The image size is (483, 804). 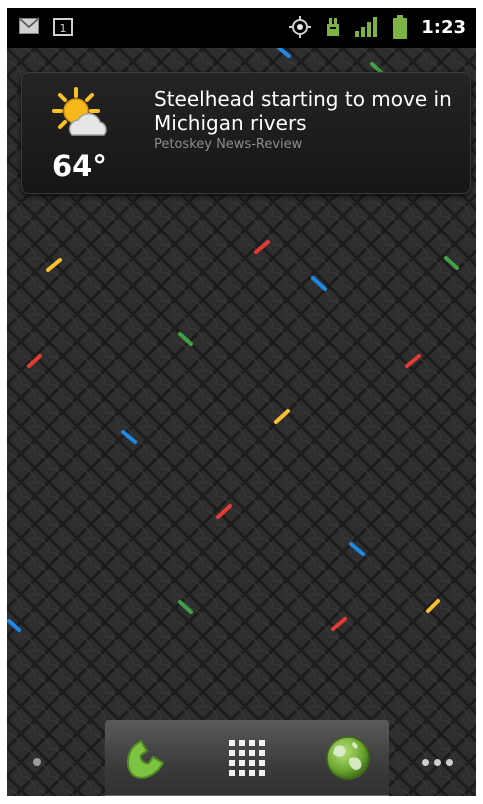 I want to click on battery-icon, so click(x=400, y=27).